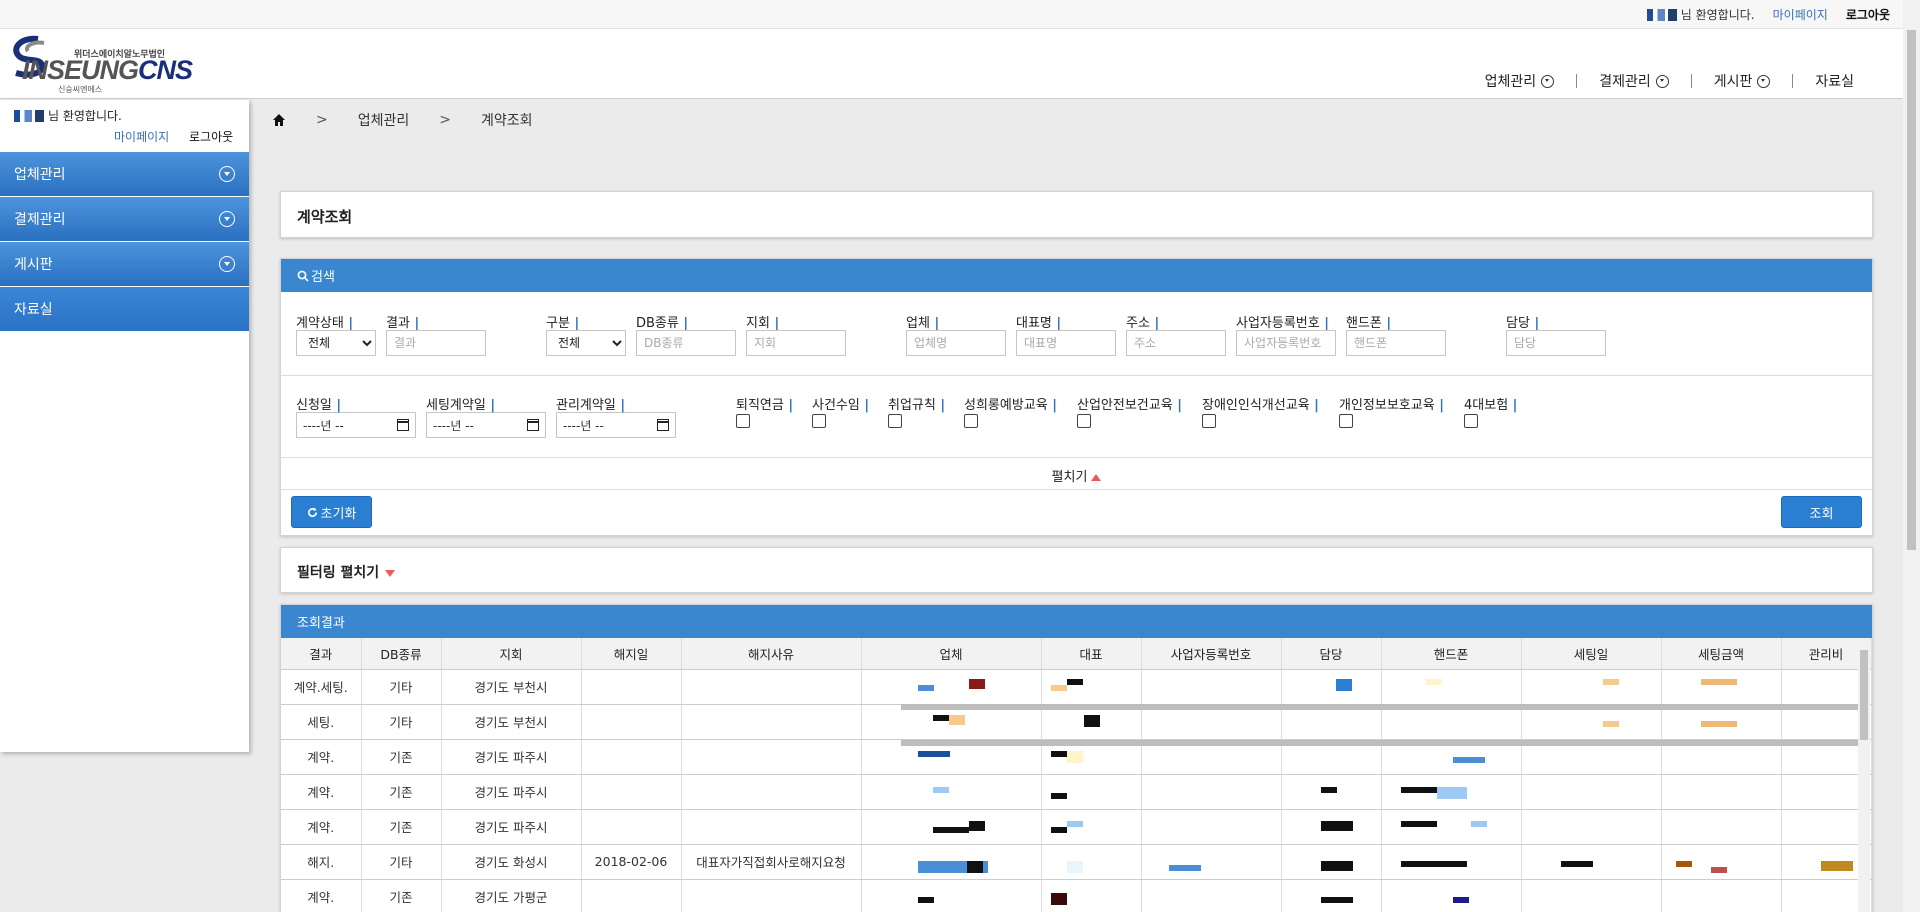  Describe the element at coordinates (1721, 654) in the screenshot. I see `column-header: 세팅금액` at that location.